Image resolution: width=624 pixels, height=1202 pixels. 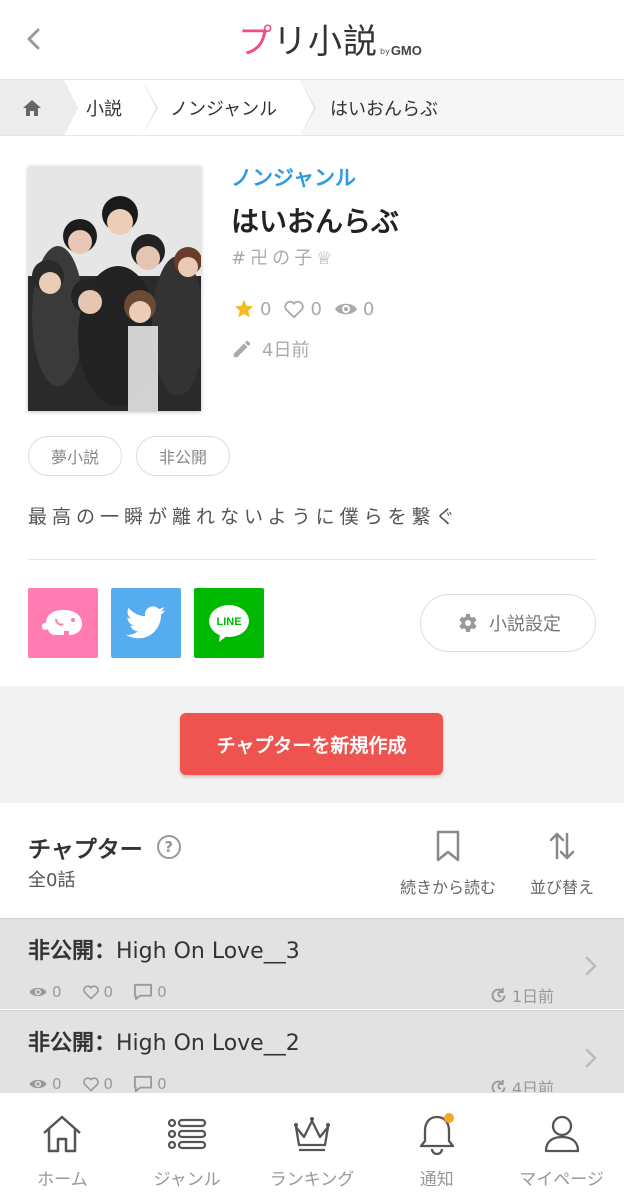 I want to click on gear-icon, so click(x=468, y=623).